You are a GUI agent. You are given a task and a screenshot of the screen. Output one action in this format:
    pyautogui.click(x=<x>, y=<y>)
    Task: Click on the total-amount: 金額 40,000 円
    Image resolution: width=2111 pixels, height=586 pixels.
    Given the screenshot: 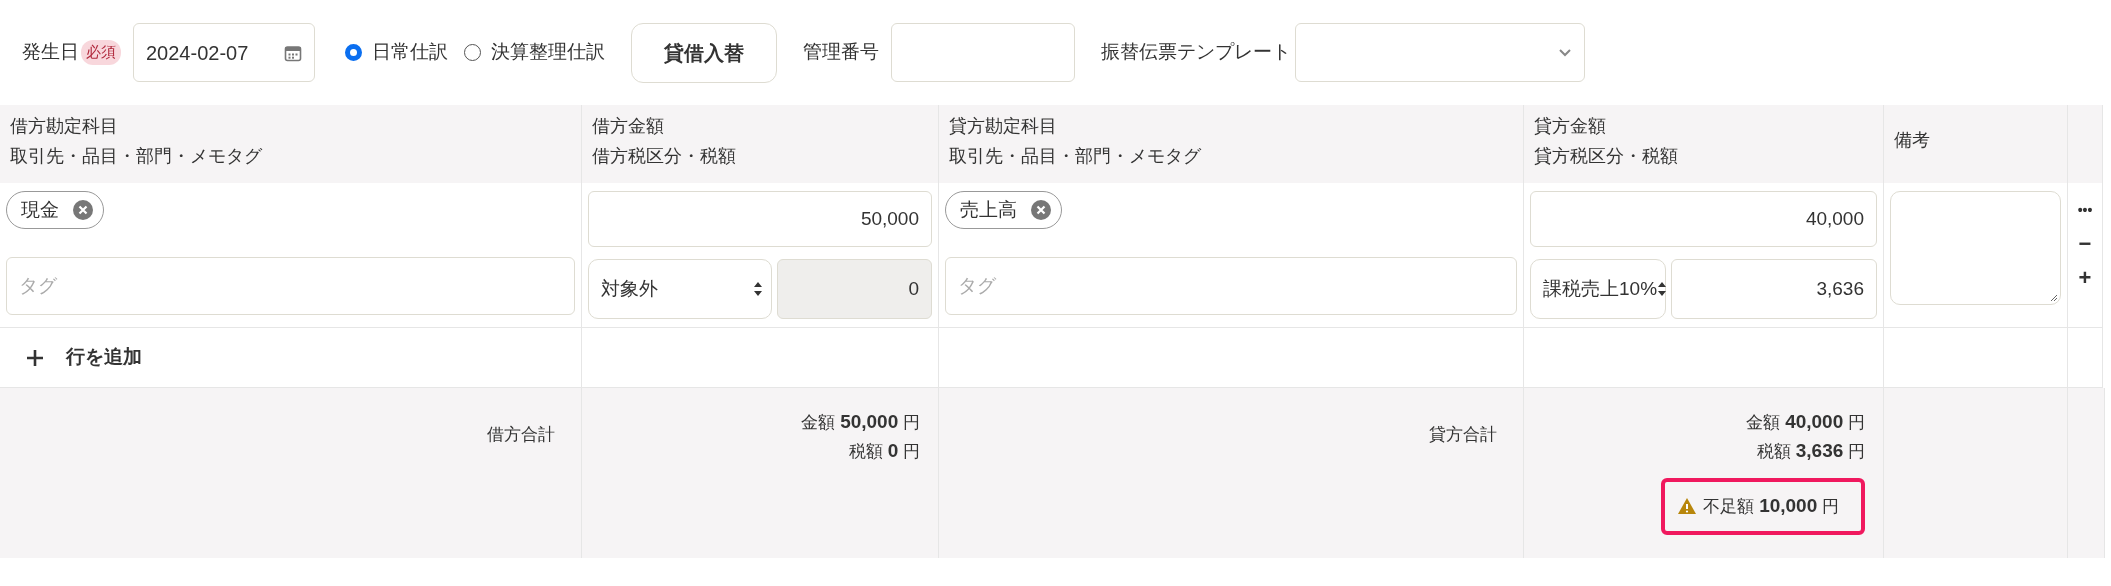 What is the action you would take?
    pyautogui.click(x=1805, y=422)
    